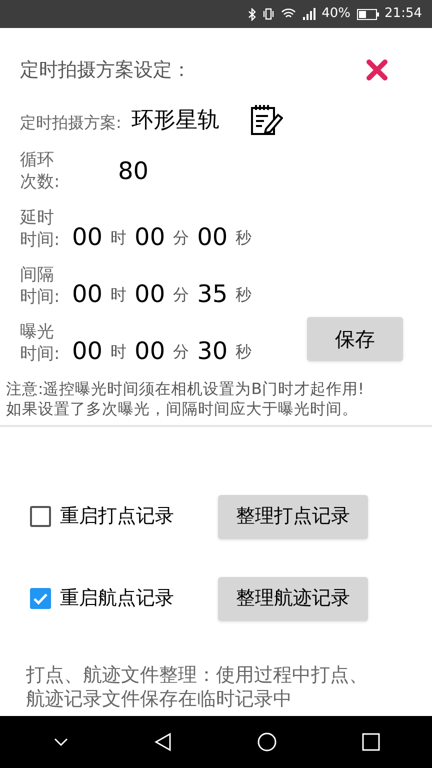 This screenshot has height=768, width=432. Describe the element at coordinates (71, 123) in the screenshot. I see `plan-label: 定时拍摄方案:` at that location.